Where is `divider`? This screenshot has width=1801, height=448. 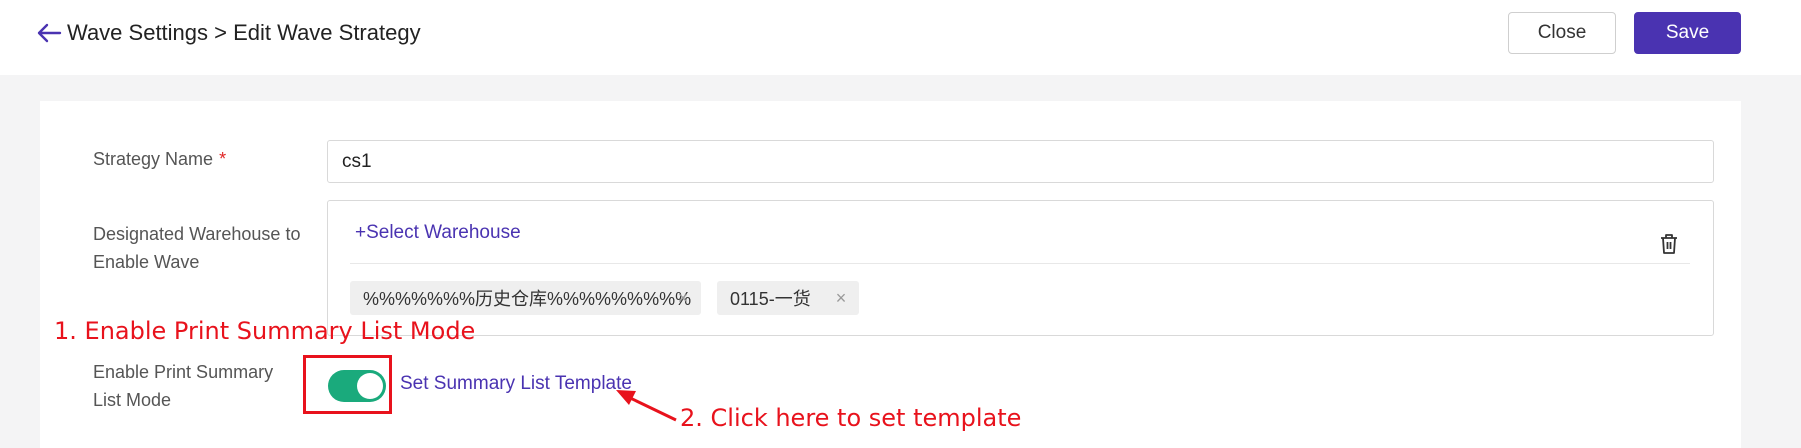 divider is located at coordinates (1020, 263).